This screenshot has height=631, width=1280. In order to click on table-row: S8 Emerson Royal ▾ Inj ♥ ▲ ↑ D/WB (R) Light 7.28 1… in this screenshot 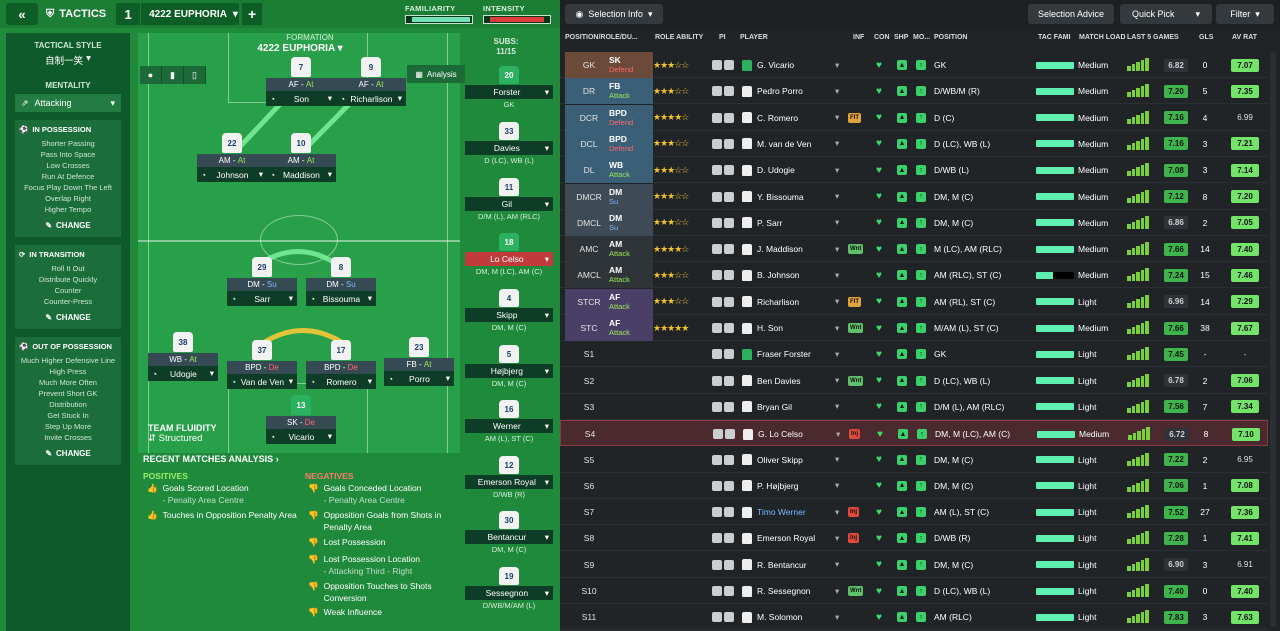, I will do `click(914, 538)`.